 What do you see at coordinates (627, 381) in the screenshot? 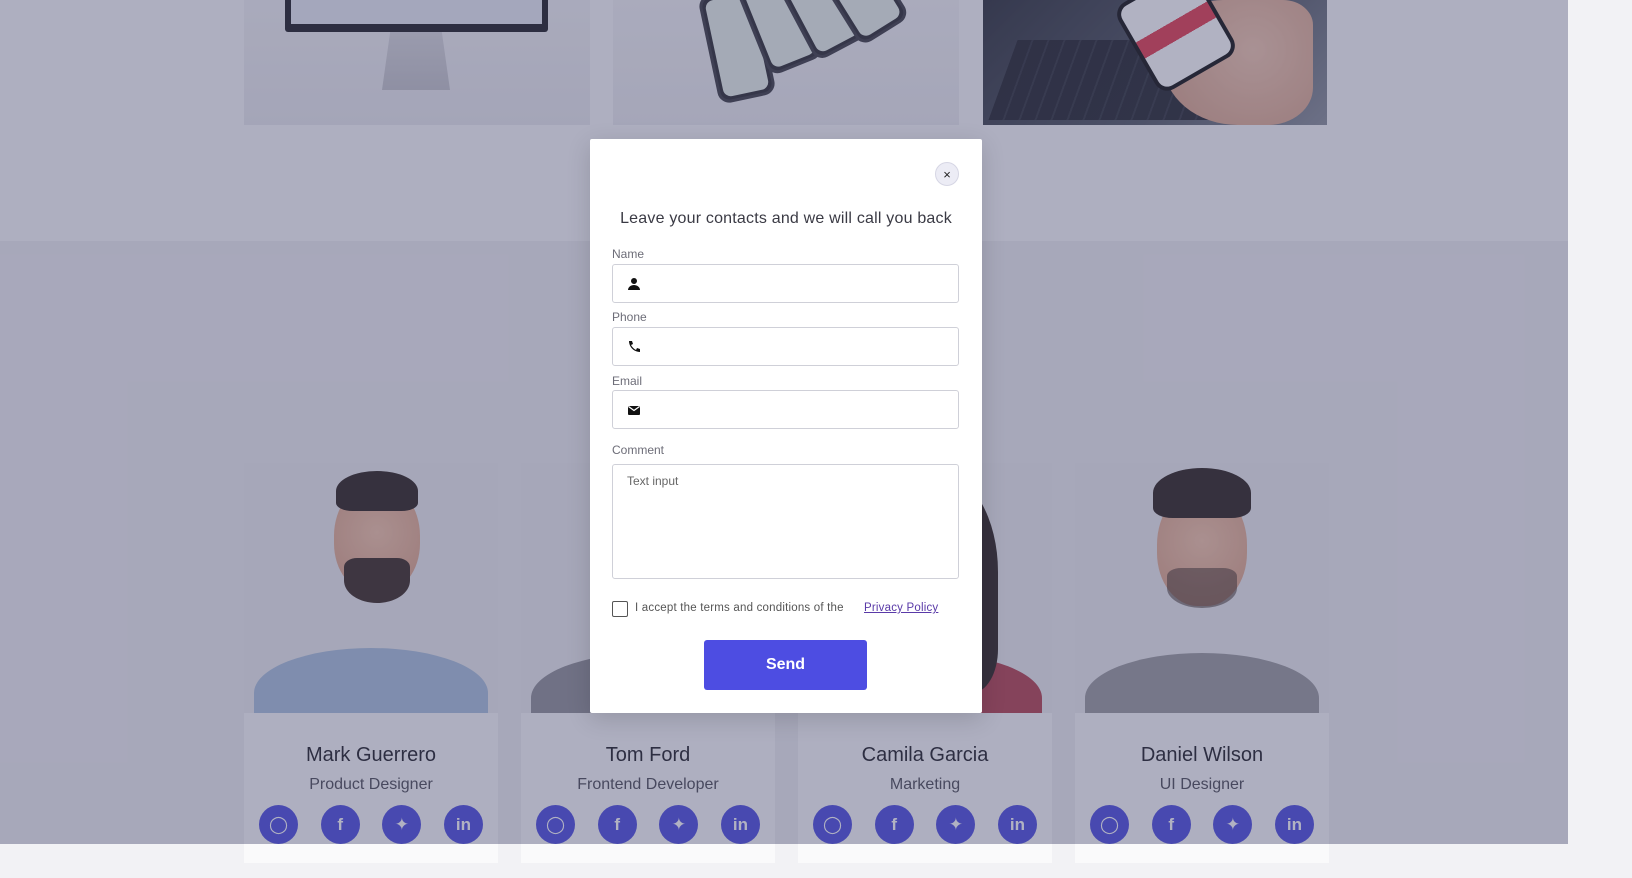
I see `email-label: Email` at bounding box center [627, 381].